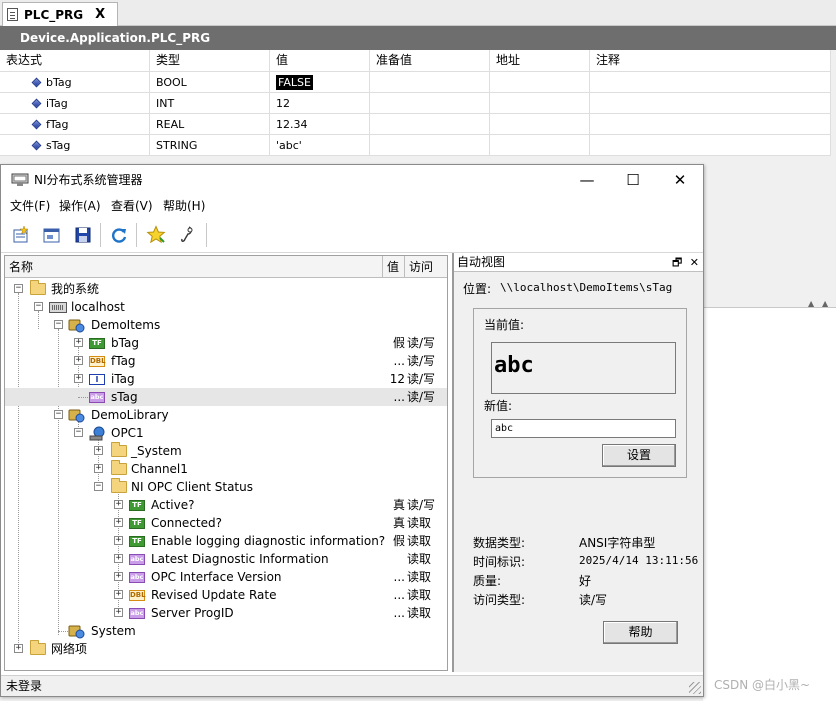 The image size is (836, 701). I want to click on tree-node-demoitems: − DemoItems, so click(226, 325).